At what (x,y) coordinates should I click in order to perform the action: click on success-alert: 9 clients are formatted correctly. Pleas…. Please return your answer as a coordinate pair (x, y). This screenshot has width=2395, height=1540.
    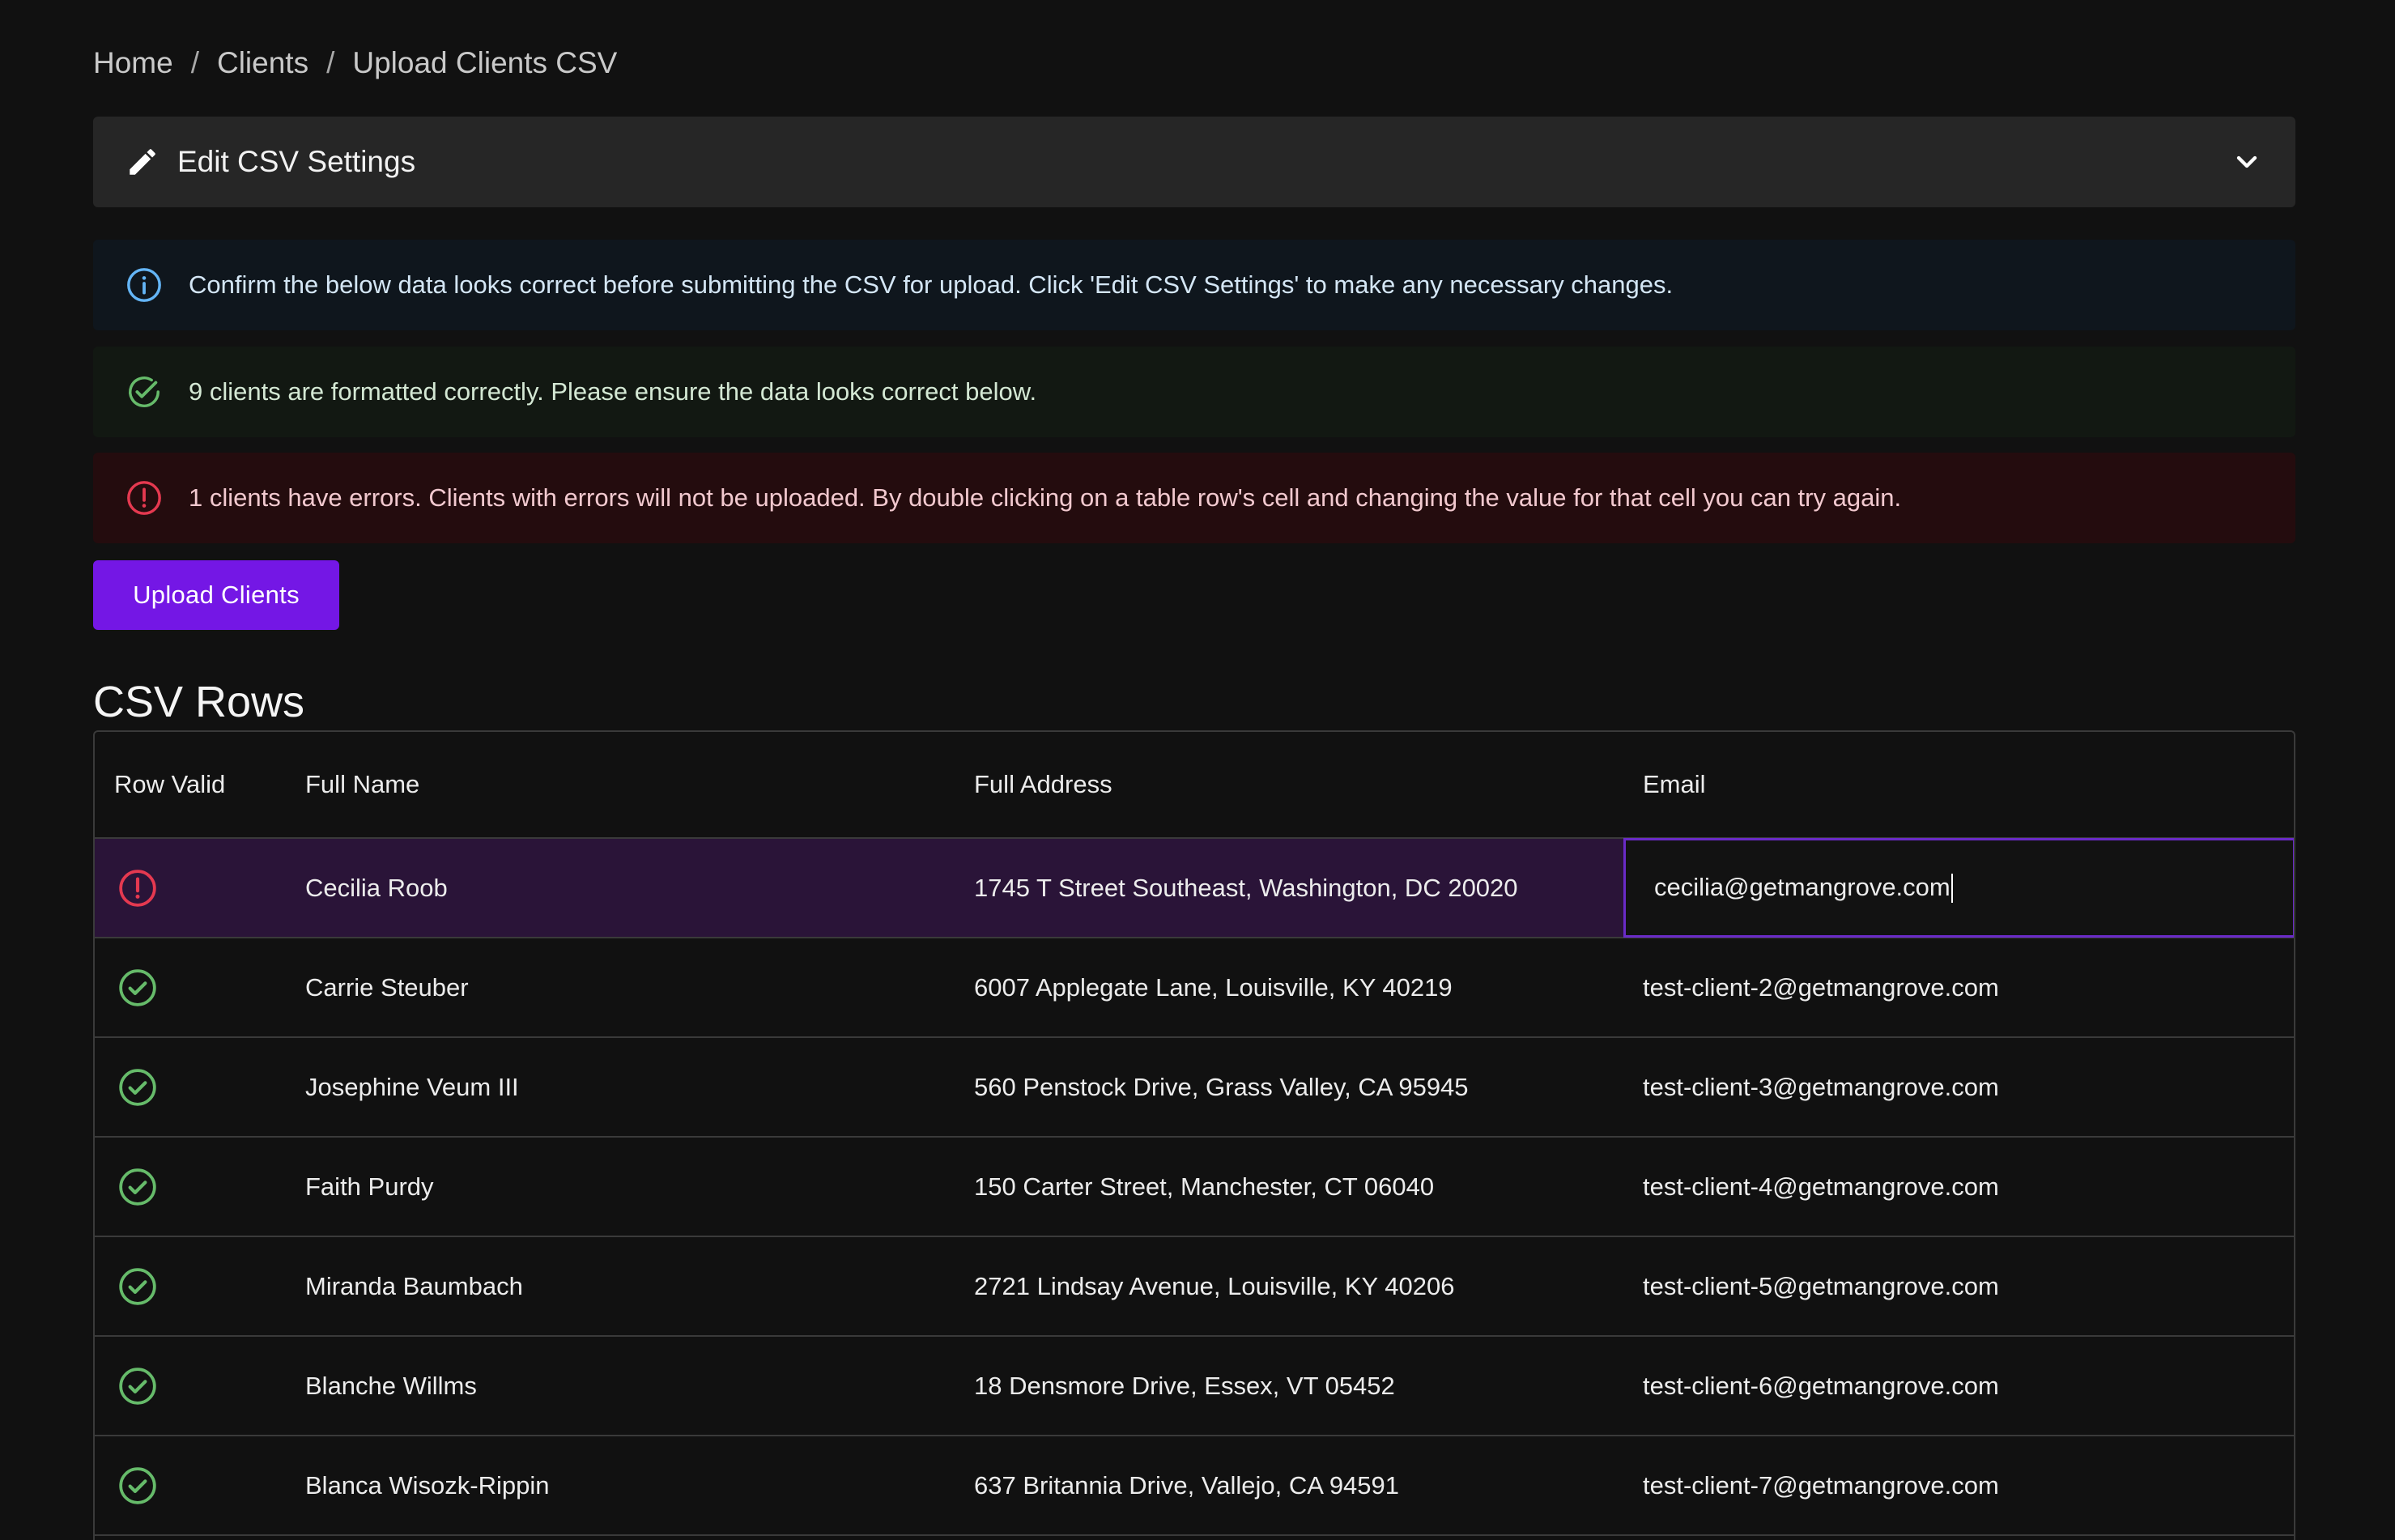
    Looking at the image, I should click on (1194, 392).